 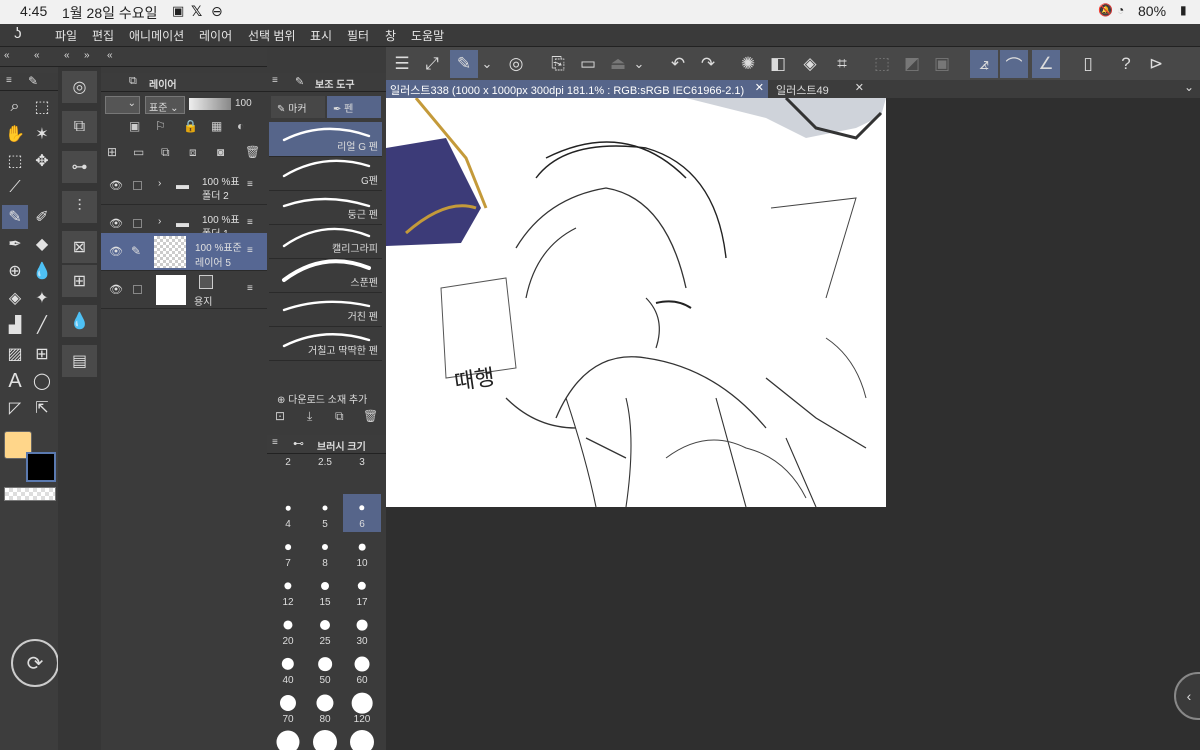 I want to click on app-logo-icon: ʖ, so click(x=18, y=33).